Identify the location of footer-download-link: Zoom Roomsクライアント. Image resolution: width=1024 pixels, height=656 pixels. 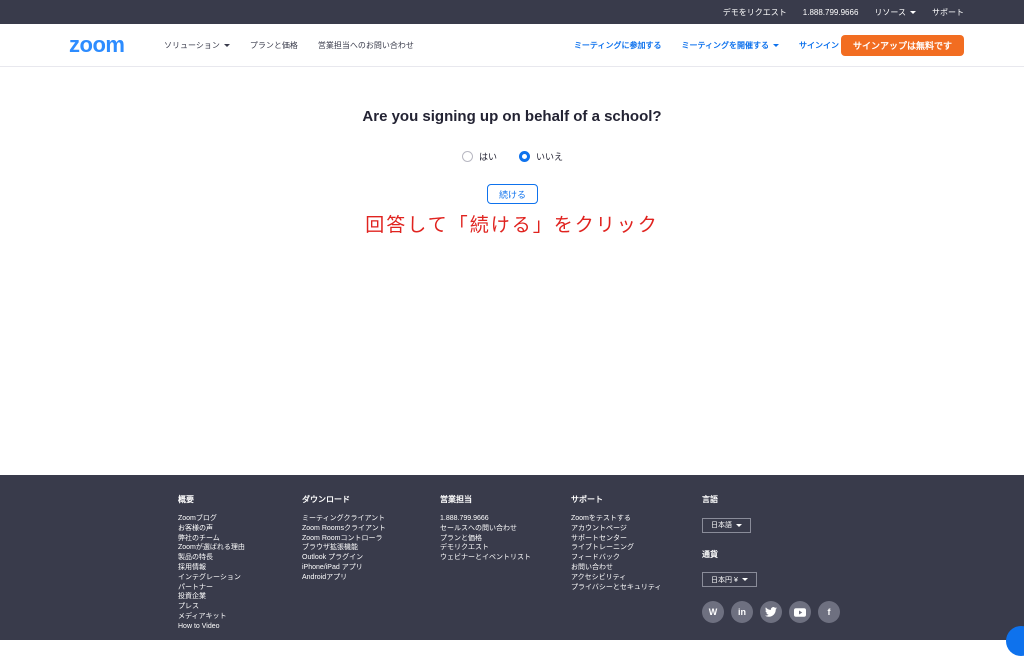
(344, 529).